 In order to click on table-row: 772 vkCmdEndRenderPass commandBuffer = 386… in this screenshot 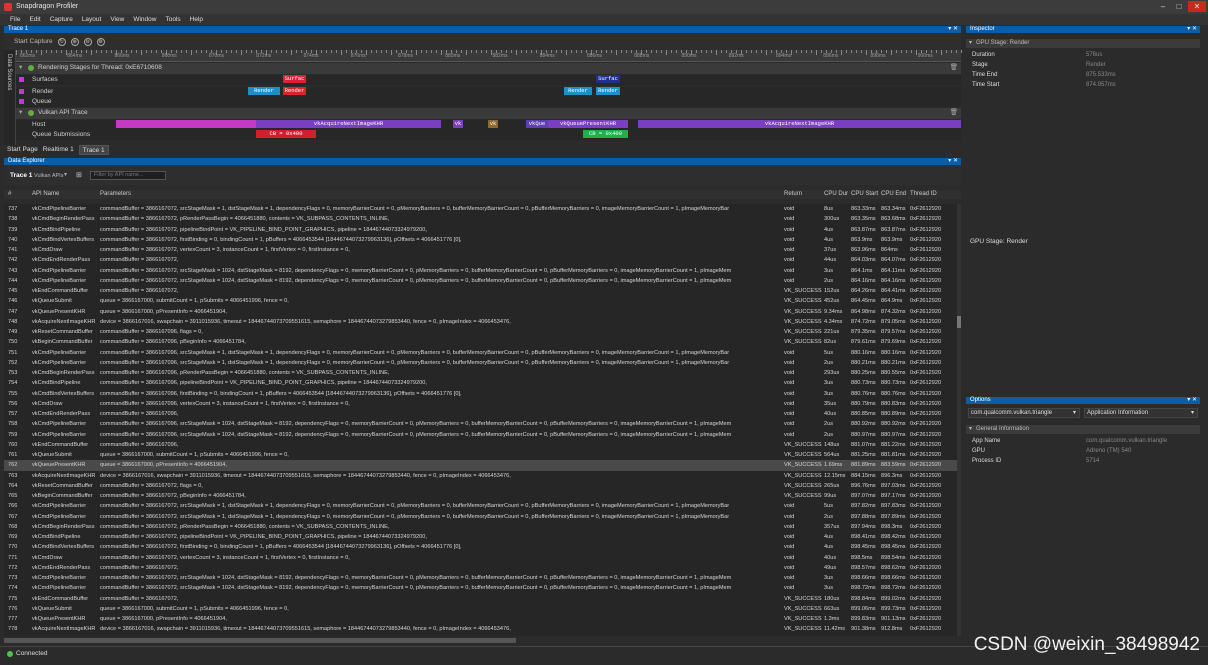, I will do `click(480, 568)`.